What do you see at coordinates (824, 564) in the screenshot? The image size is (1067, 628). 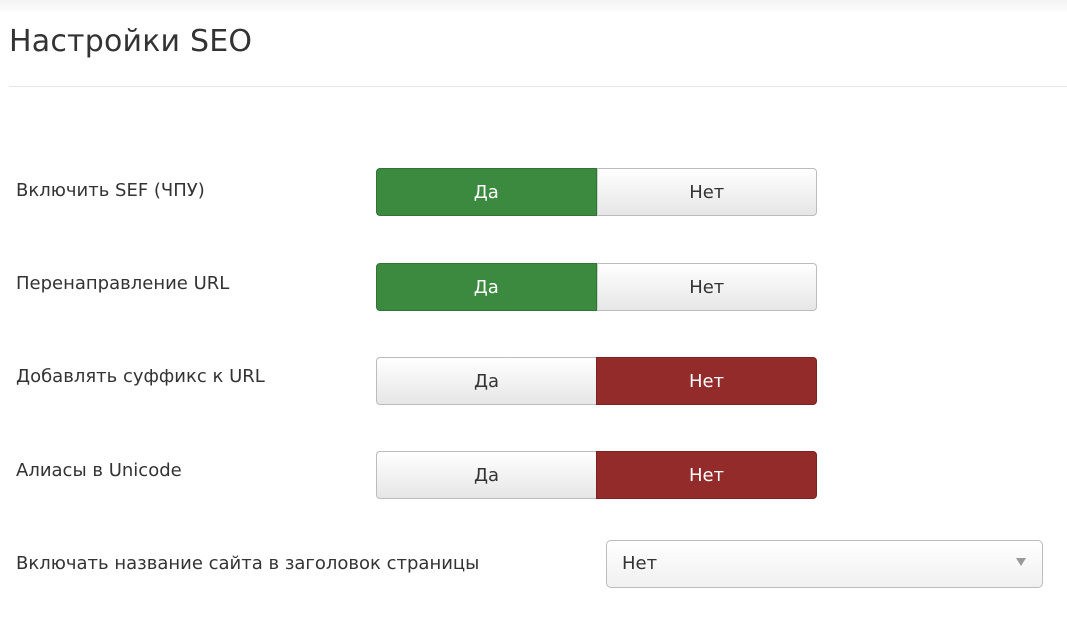 I see `site-name-select: Нет` at bounding box center [824, 564].